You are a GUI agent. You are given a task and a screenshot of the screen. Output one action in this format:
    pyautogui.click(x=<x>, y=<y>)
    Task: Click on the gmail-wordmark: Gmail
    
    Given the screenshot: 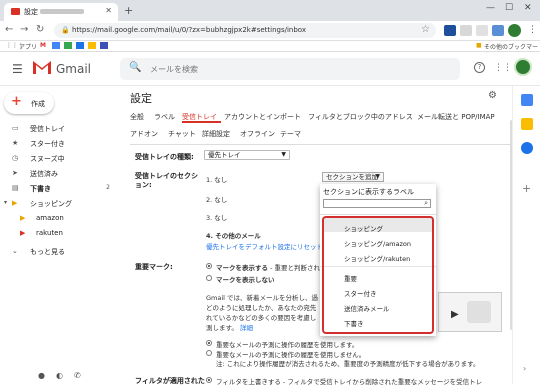 What is the action you would take?
    pyautogui.click(x=74, y=69)
    